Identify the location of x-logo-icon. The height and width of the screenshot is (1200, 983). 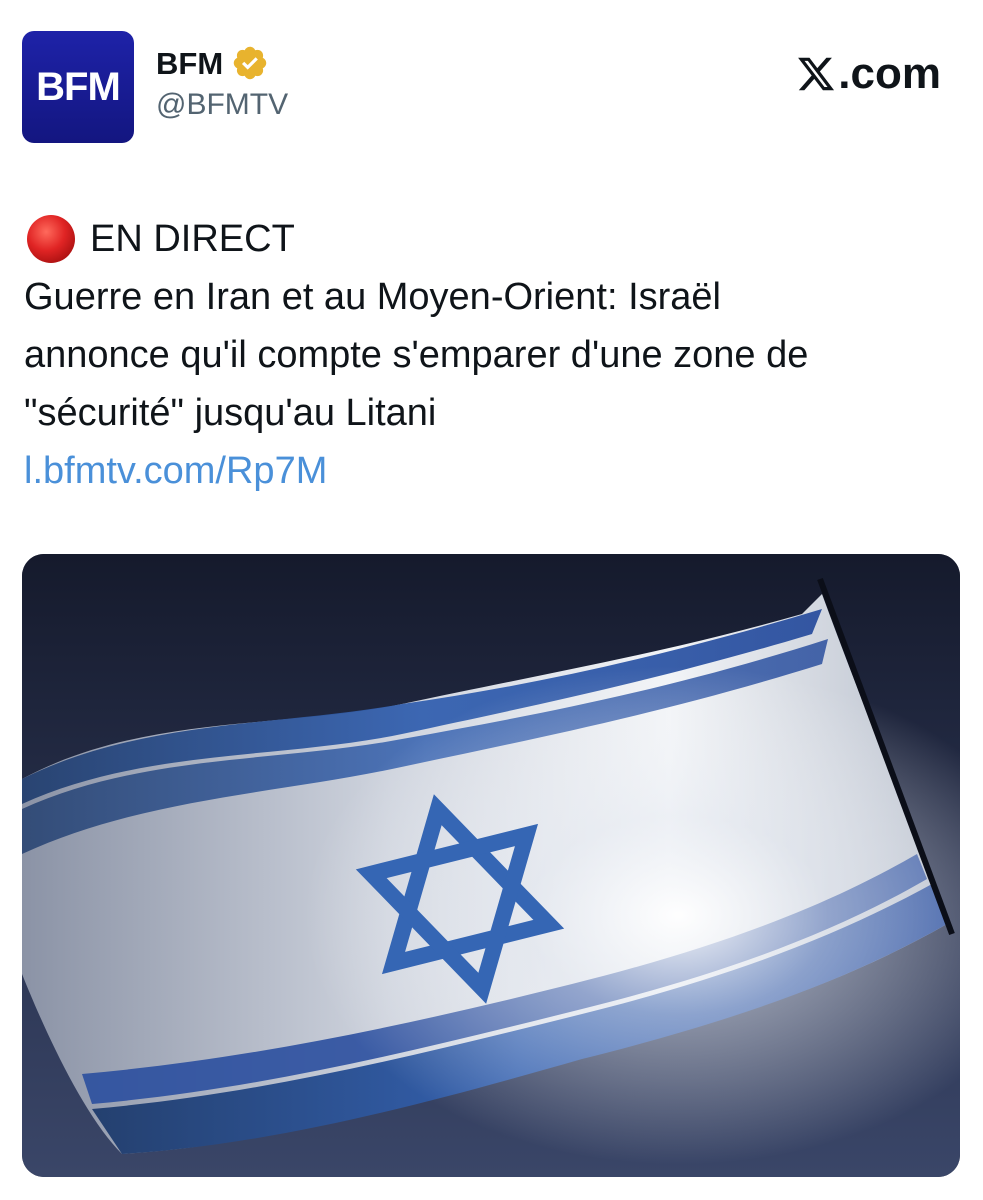
(816, 74).